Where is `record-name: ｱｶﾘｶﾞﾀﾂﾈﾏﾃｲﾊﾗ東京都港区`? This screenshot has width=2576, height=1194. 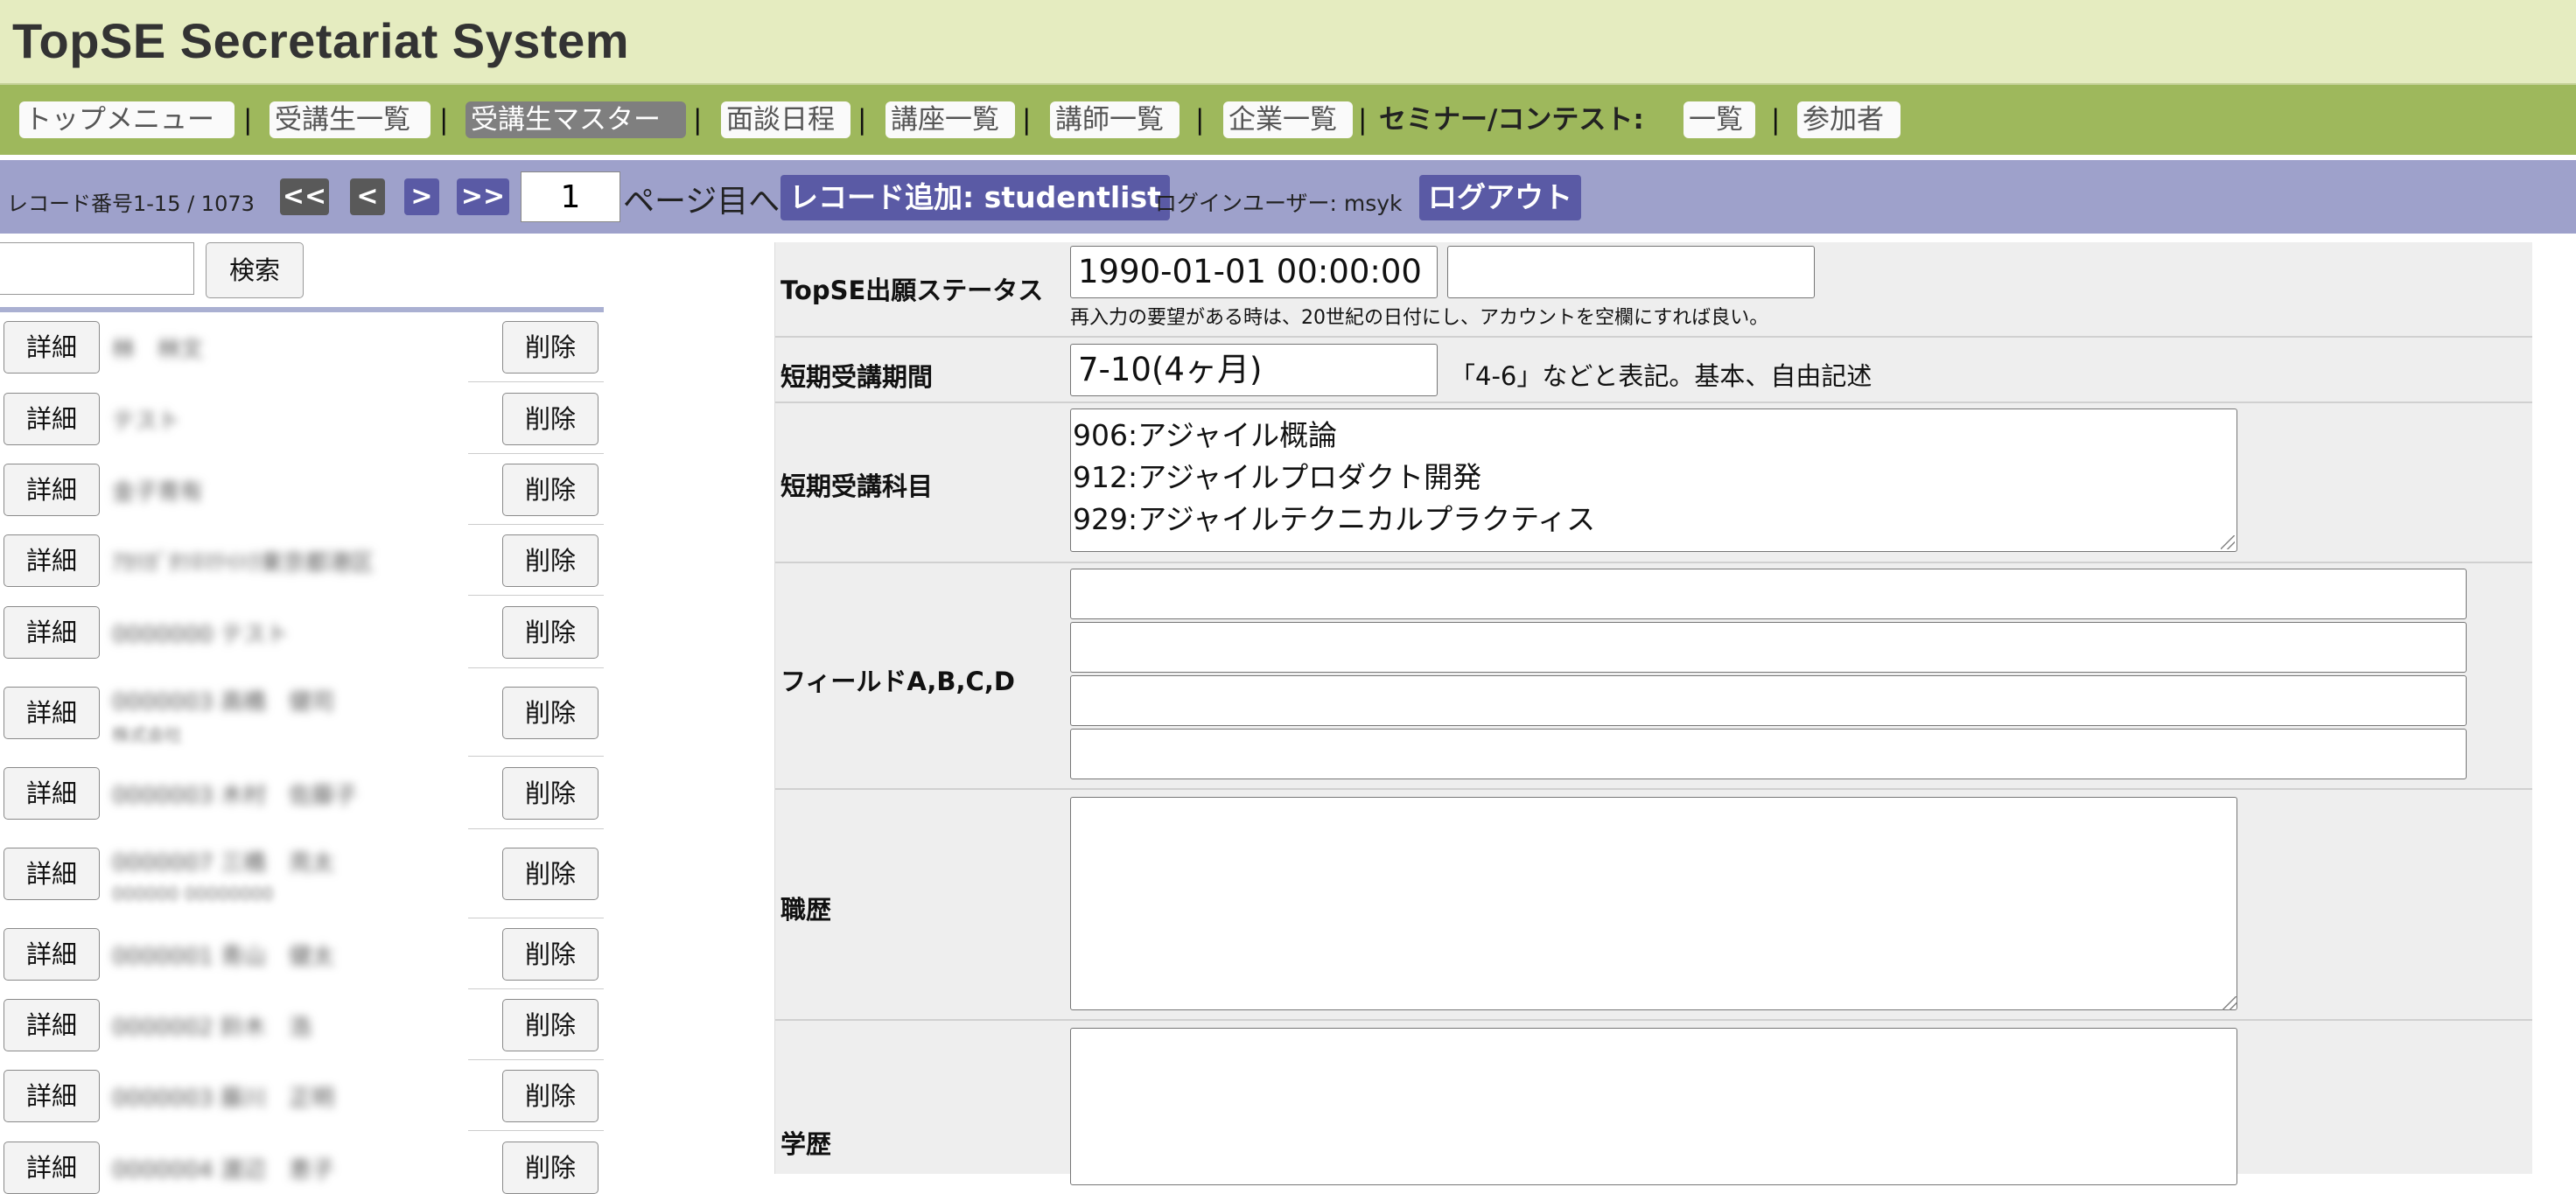
record-name: ｱｶﾘｶﾞﾀﾂﾈﾏﾃｲﾊﾗ東京都港区 is located at coordinates (243, 563).